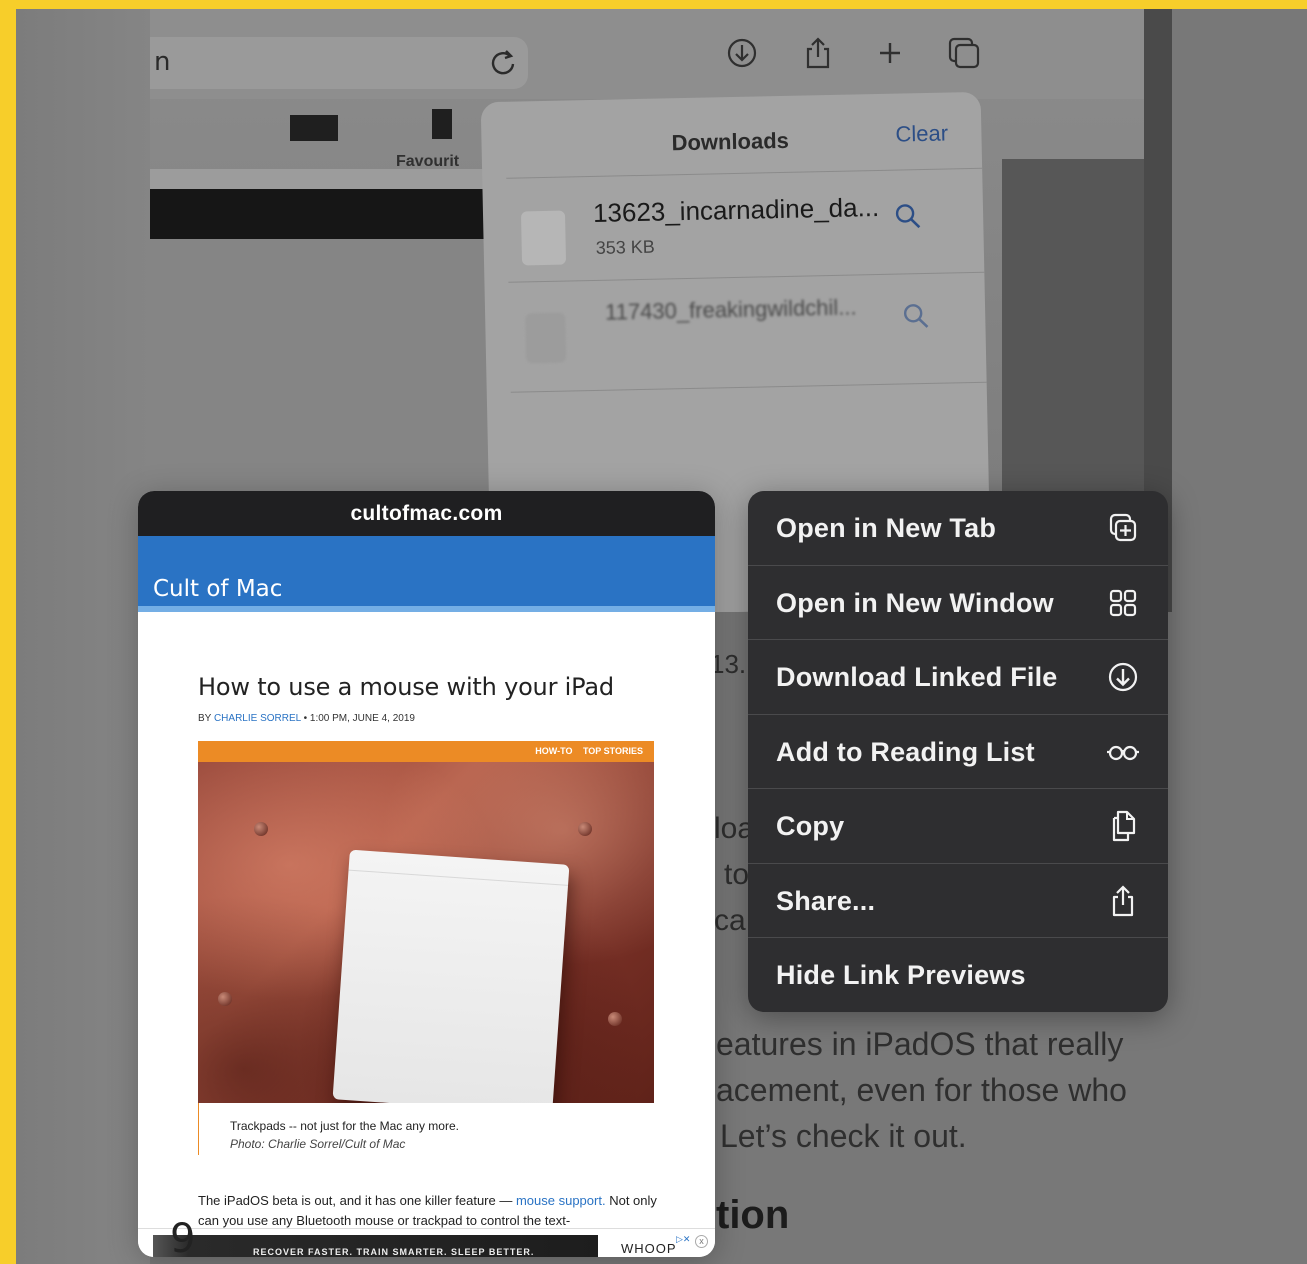  Describe the element at coordinates (612, 751) in the screenshot. I see `tag: TOP STORIES` at that location.